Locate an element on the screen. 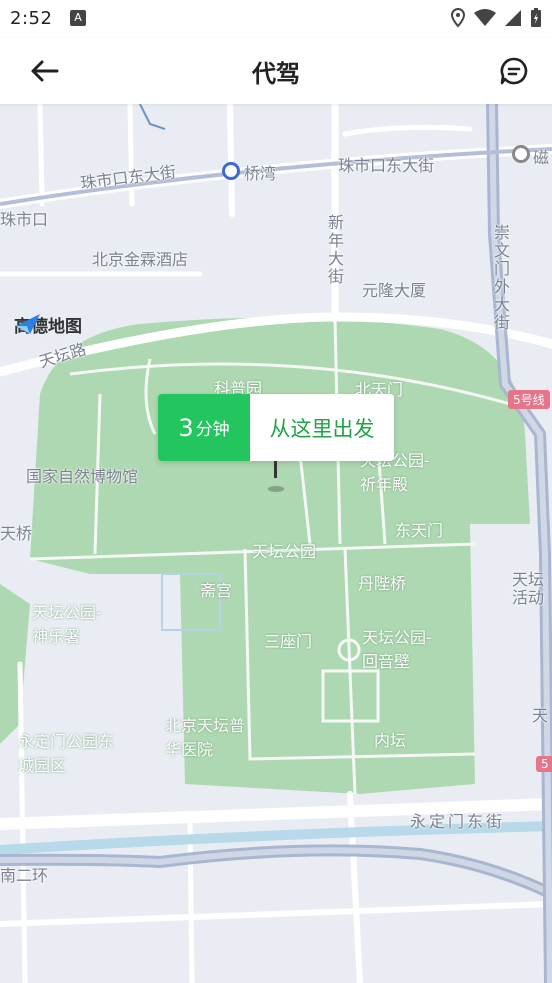 The width and height of the screenshot is (552, 983). map-label: 天坛公园 is located at coordinates (284, 551).